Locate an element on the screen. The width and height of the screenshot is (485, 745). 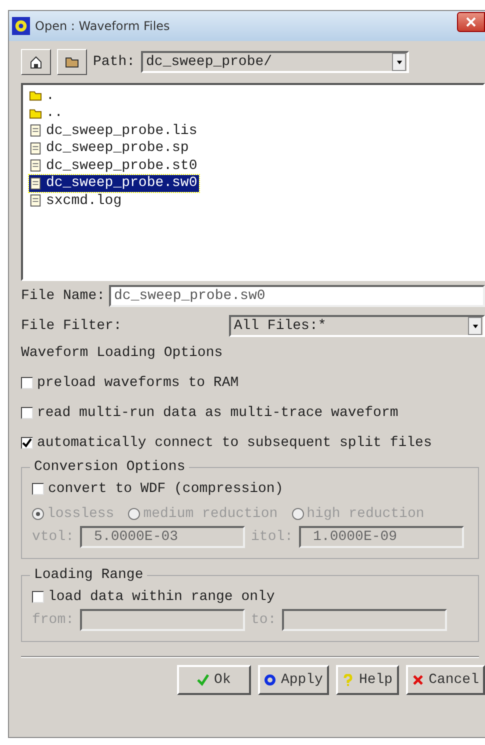
option-checkbox: preload waveforms to RAM is located at coordinates (130, 383).